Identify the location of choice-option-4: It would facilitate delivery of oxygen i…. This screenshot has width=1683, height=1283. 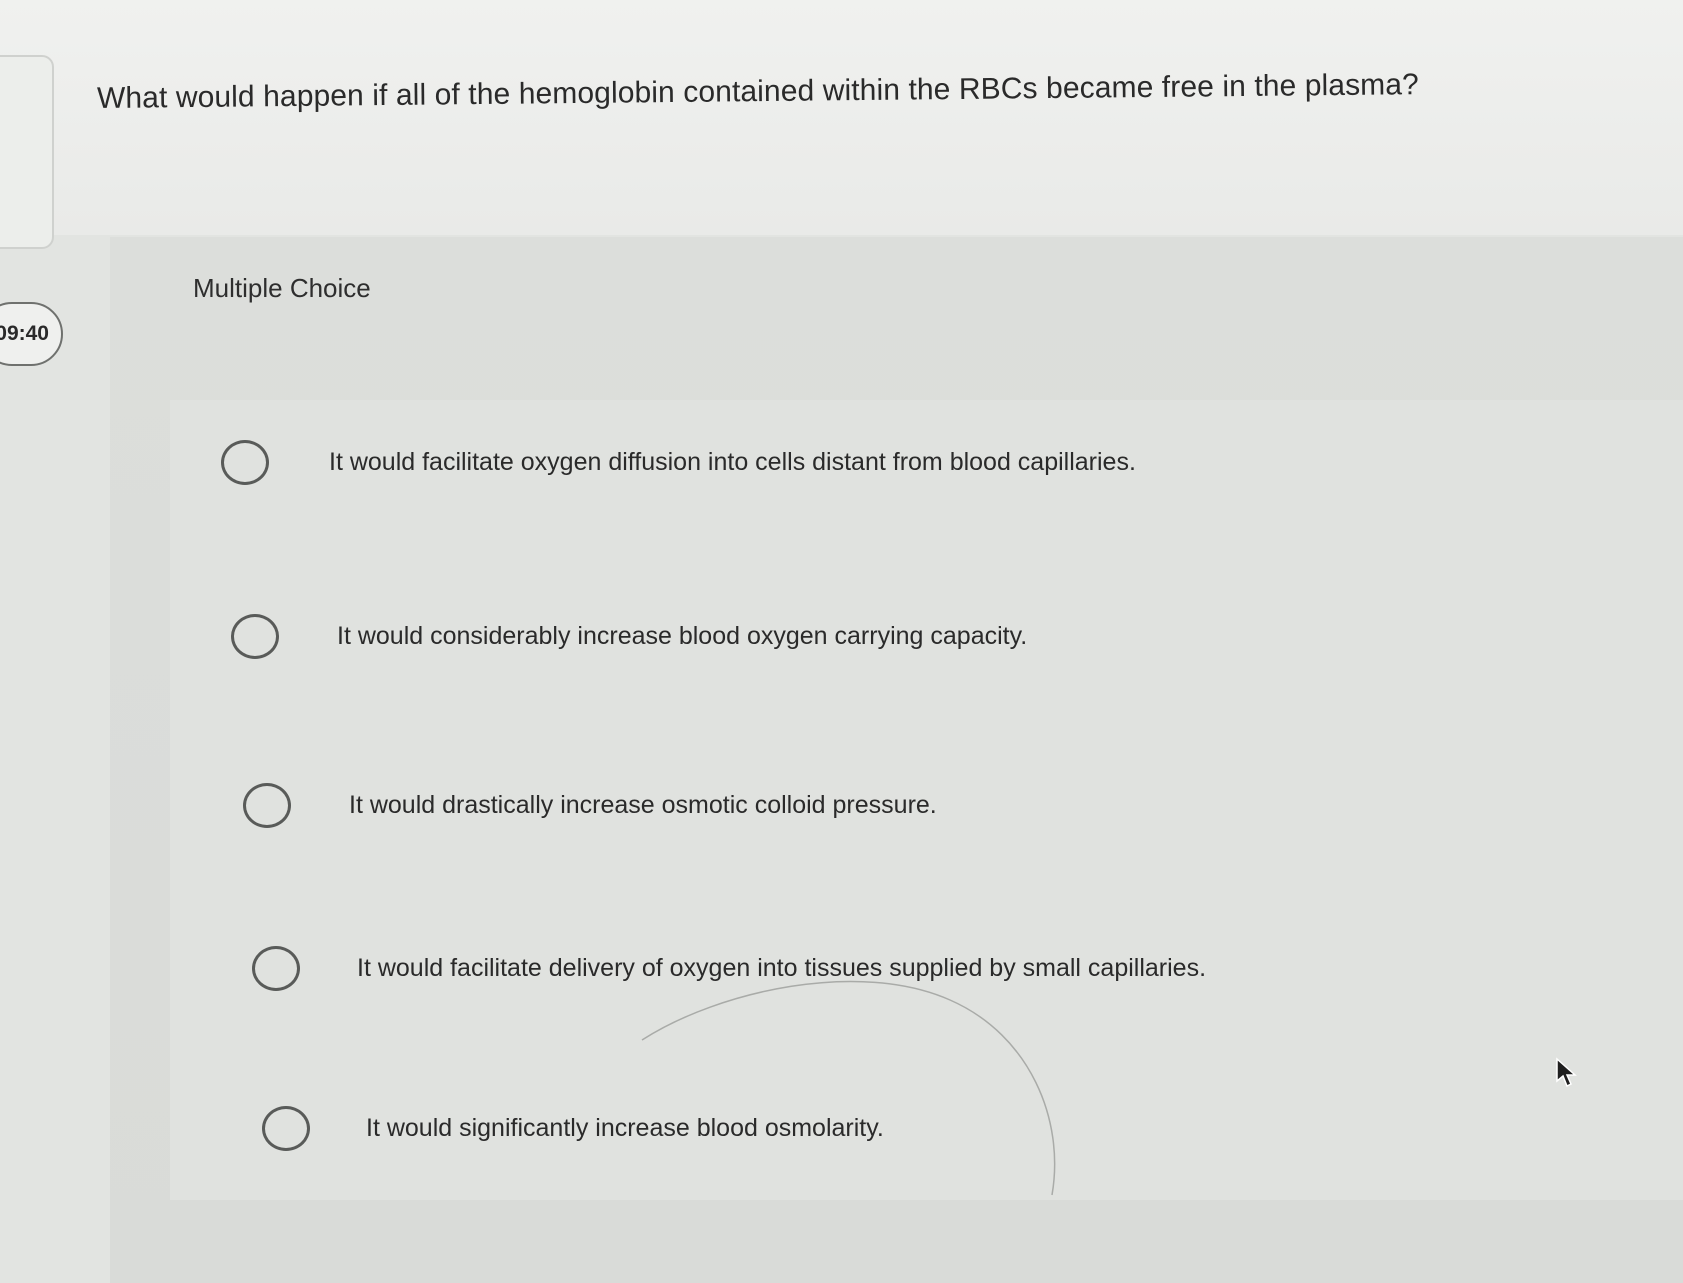
(729, 968).